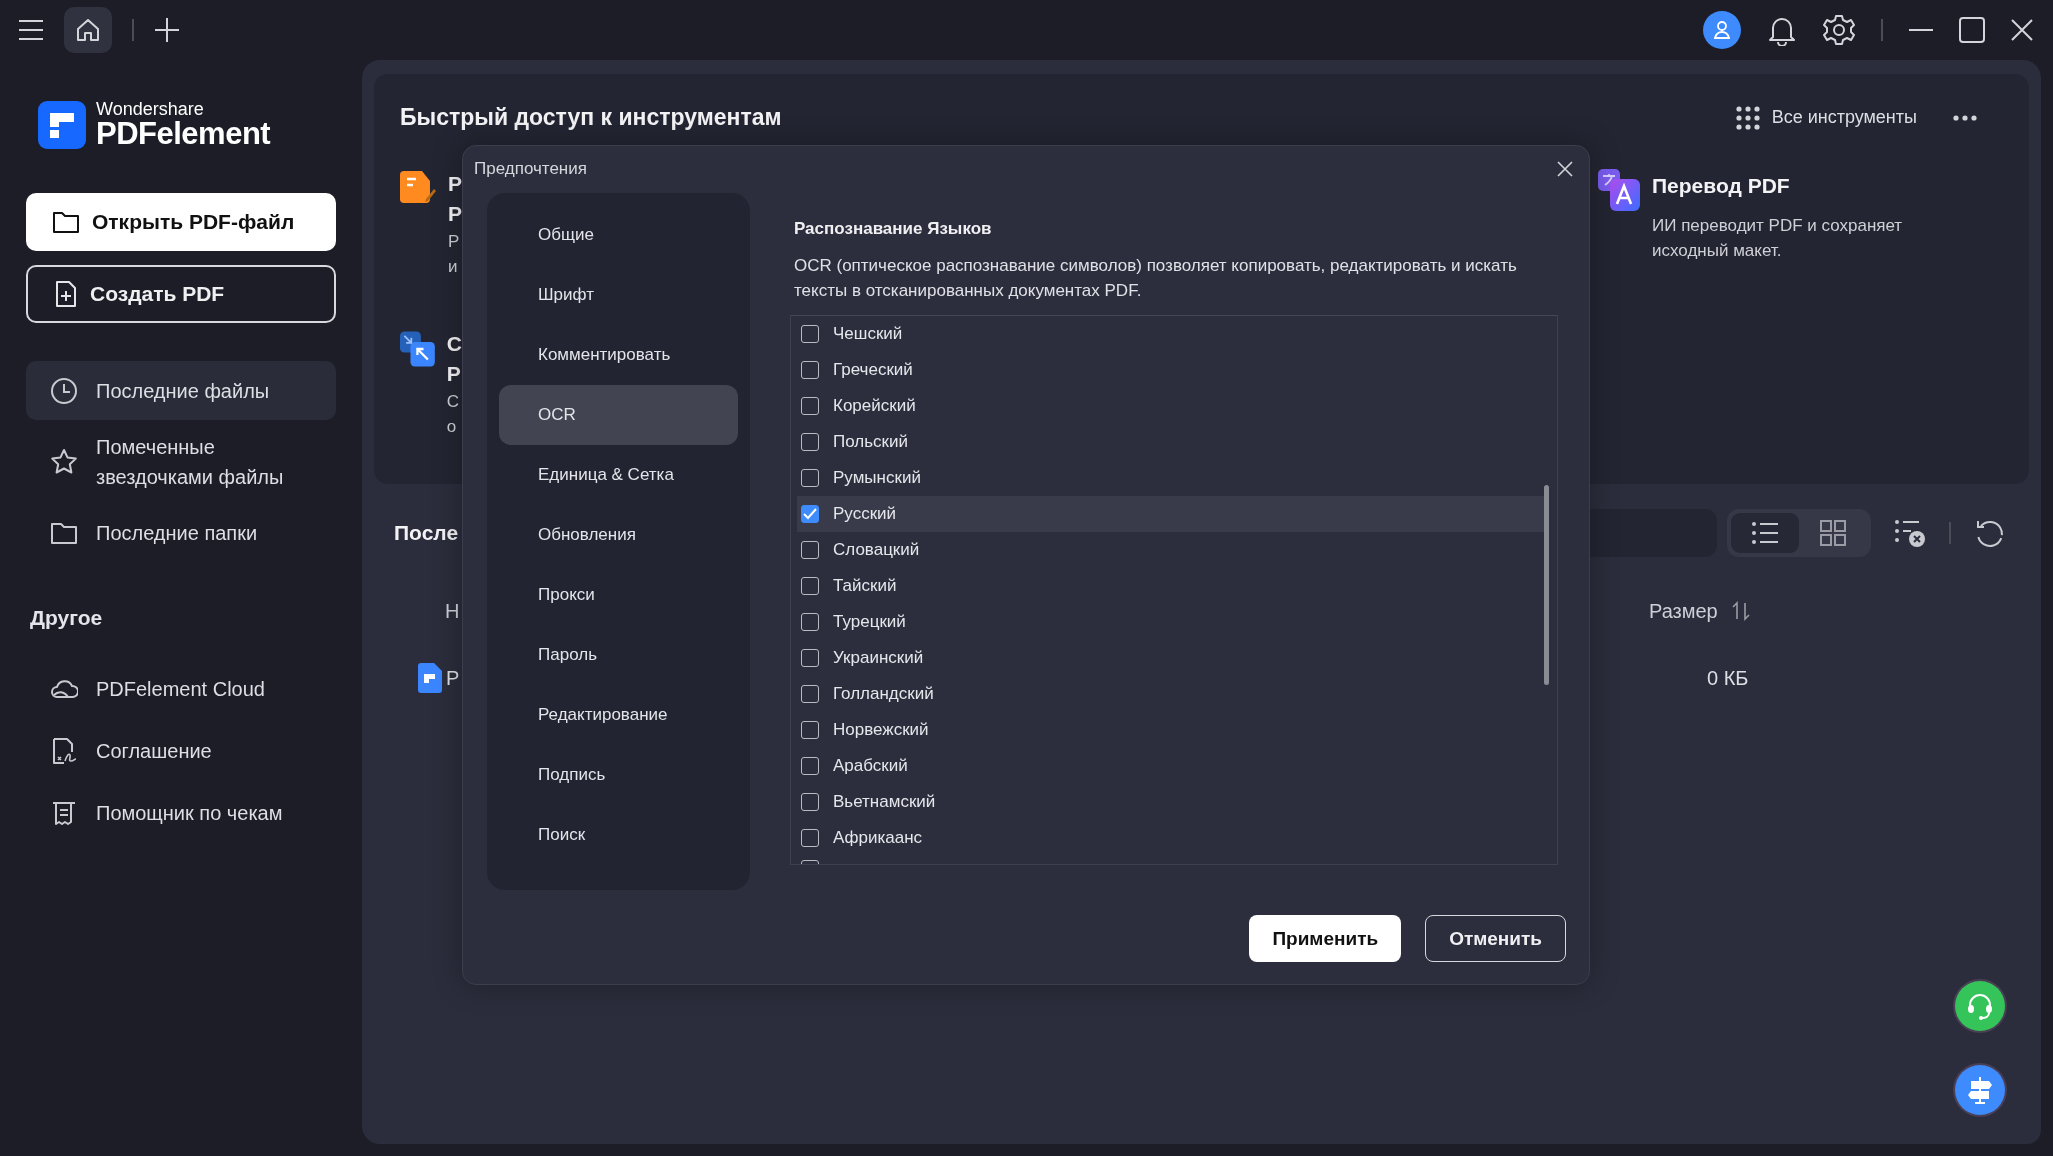 This screenshot has height=1156, width=2053. What do you see at coordinates (1826, 117) in the screenshot?
I see `all-tools-link: Все инструменты` at bounding box center [1826, 117].